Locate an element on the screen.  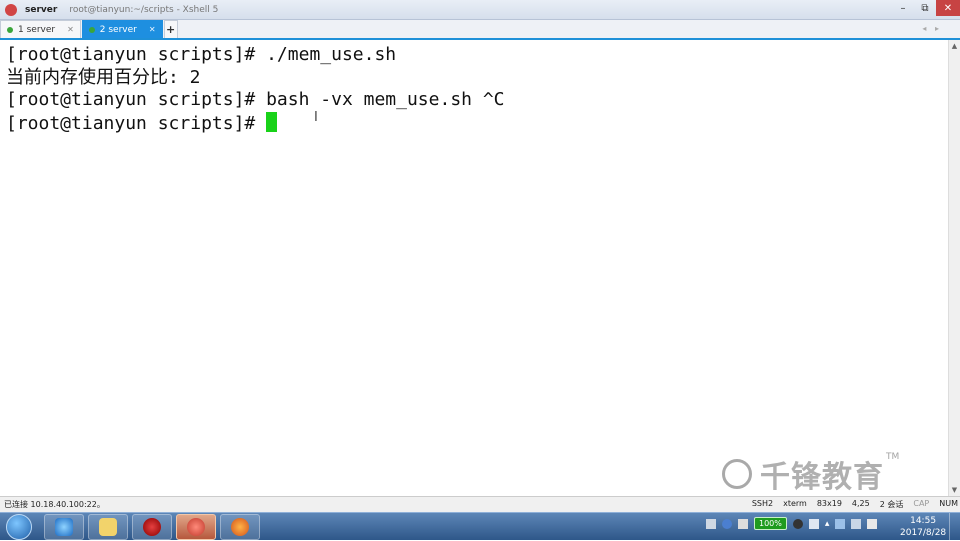
taskbar-firefox is located at coordinates (240, 527).